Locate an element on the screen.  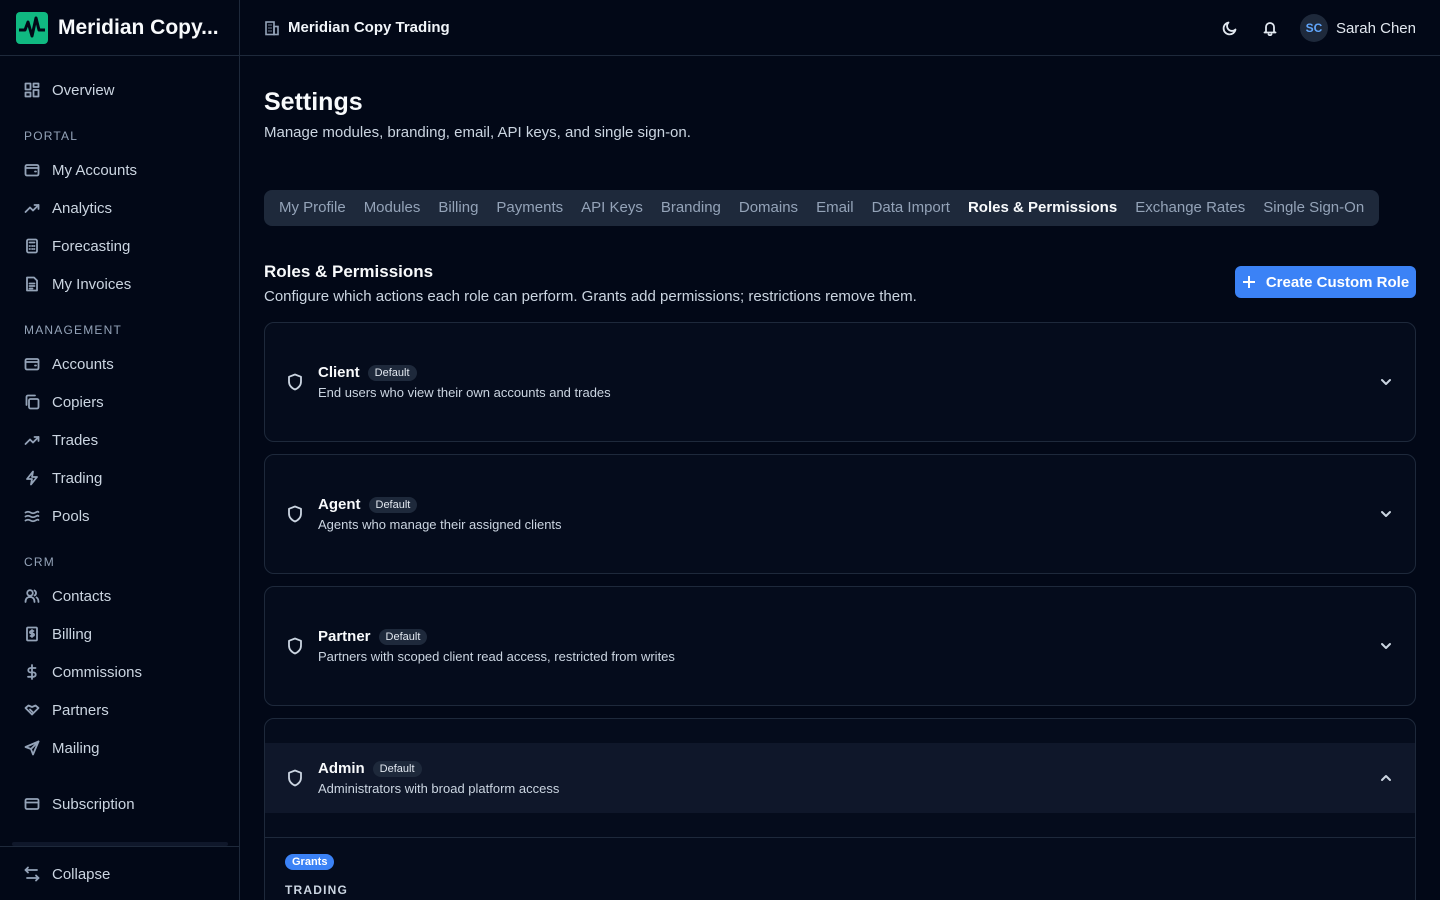
role-name: Admin is located at coordinates (341, 768).